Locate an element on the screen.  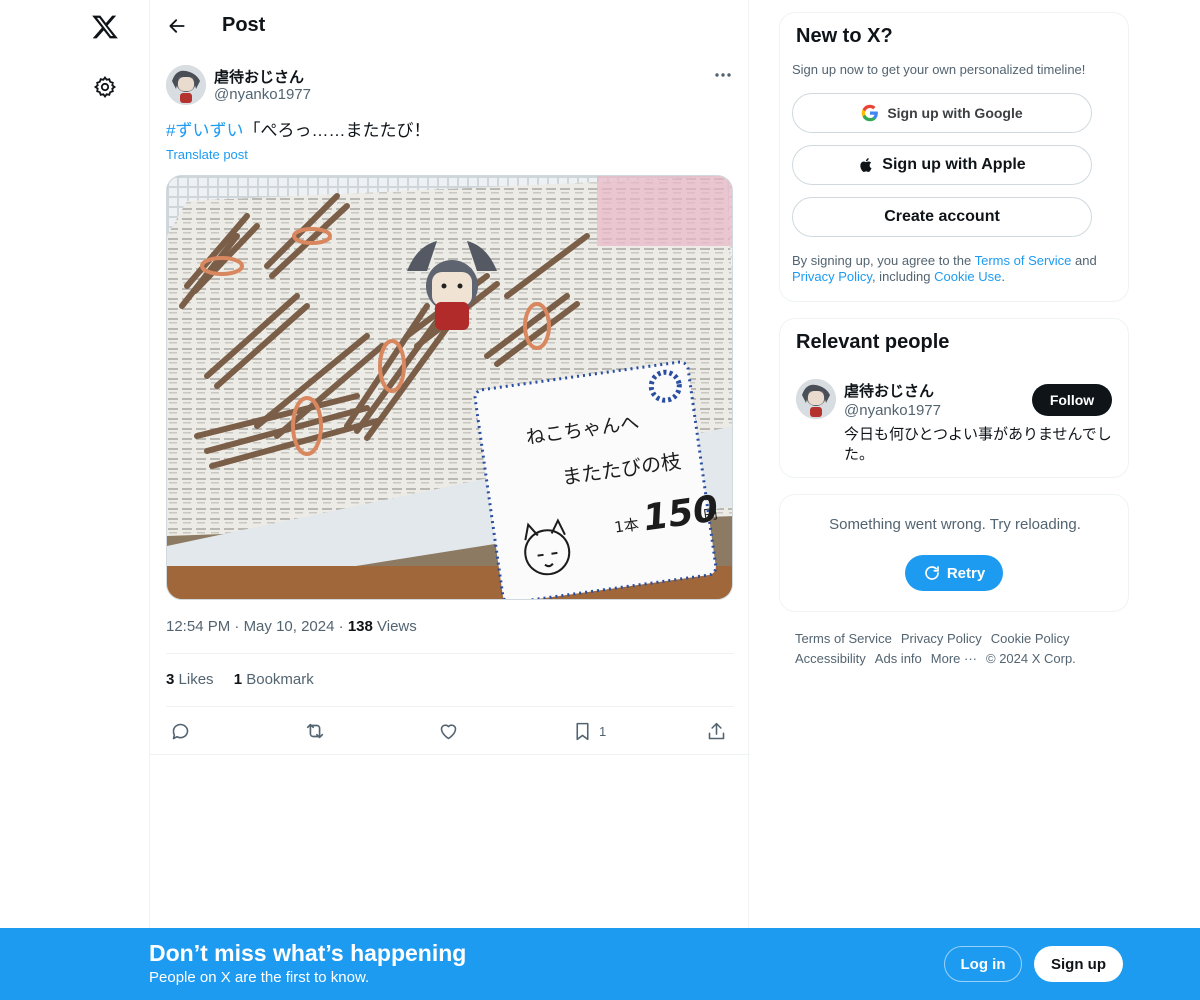
post-header: Post is located at coordinates (450, 26).